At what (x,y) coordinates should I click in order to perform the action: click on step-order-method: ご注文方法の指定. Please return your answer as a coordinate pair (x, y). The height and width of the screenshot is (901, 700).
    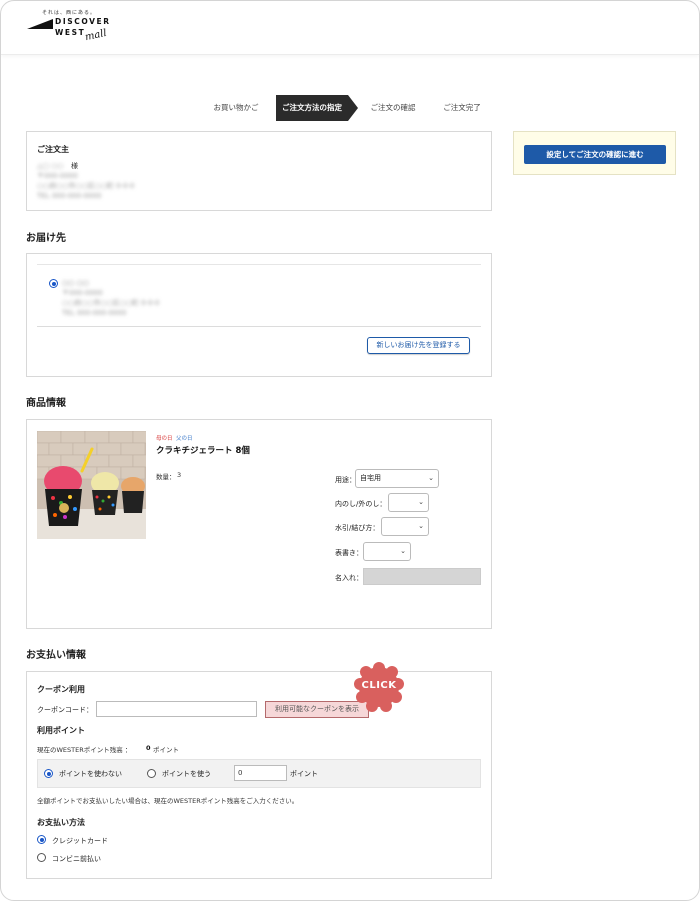
    Looking at the image, I should click on (317, 108).